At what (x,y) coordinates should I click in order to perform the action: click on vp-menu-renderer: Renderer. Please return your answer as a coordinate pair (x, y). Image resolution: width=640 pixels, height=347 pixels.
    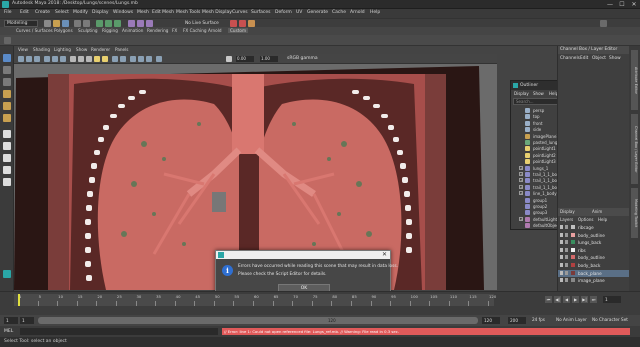
    Looking at the image, I should click on (100, 49).